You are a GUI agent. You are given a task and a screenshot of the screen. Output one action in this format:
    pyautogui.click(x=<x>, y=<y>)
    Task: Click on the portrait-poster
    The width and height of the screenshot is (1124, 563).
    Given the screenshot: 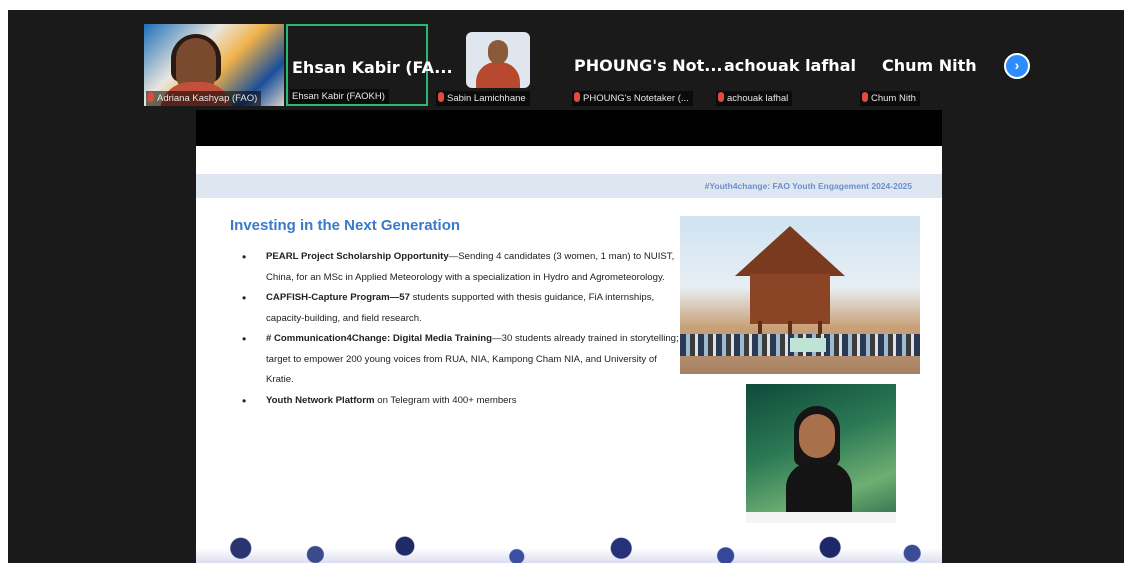 What is the action you would take?
    pyautogui.click(x=821, y=459)
    